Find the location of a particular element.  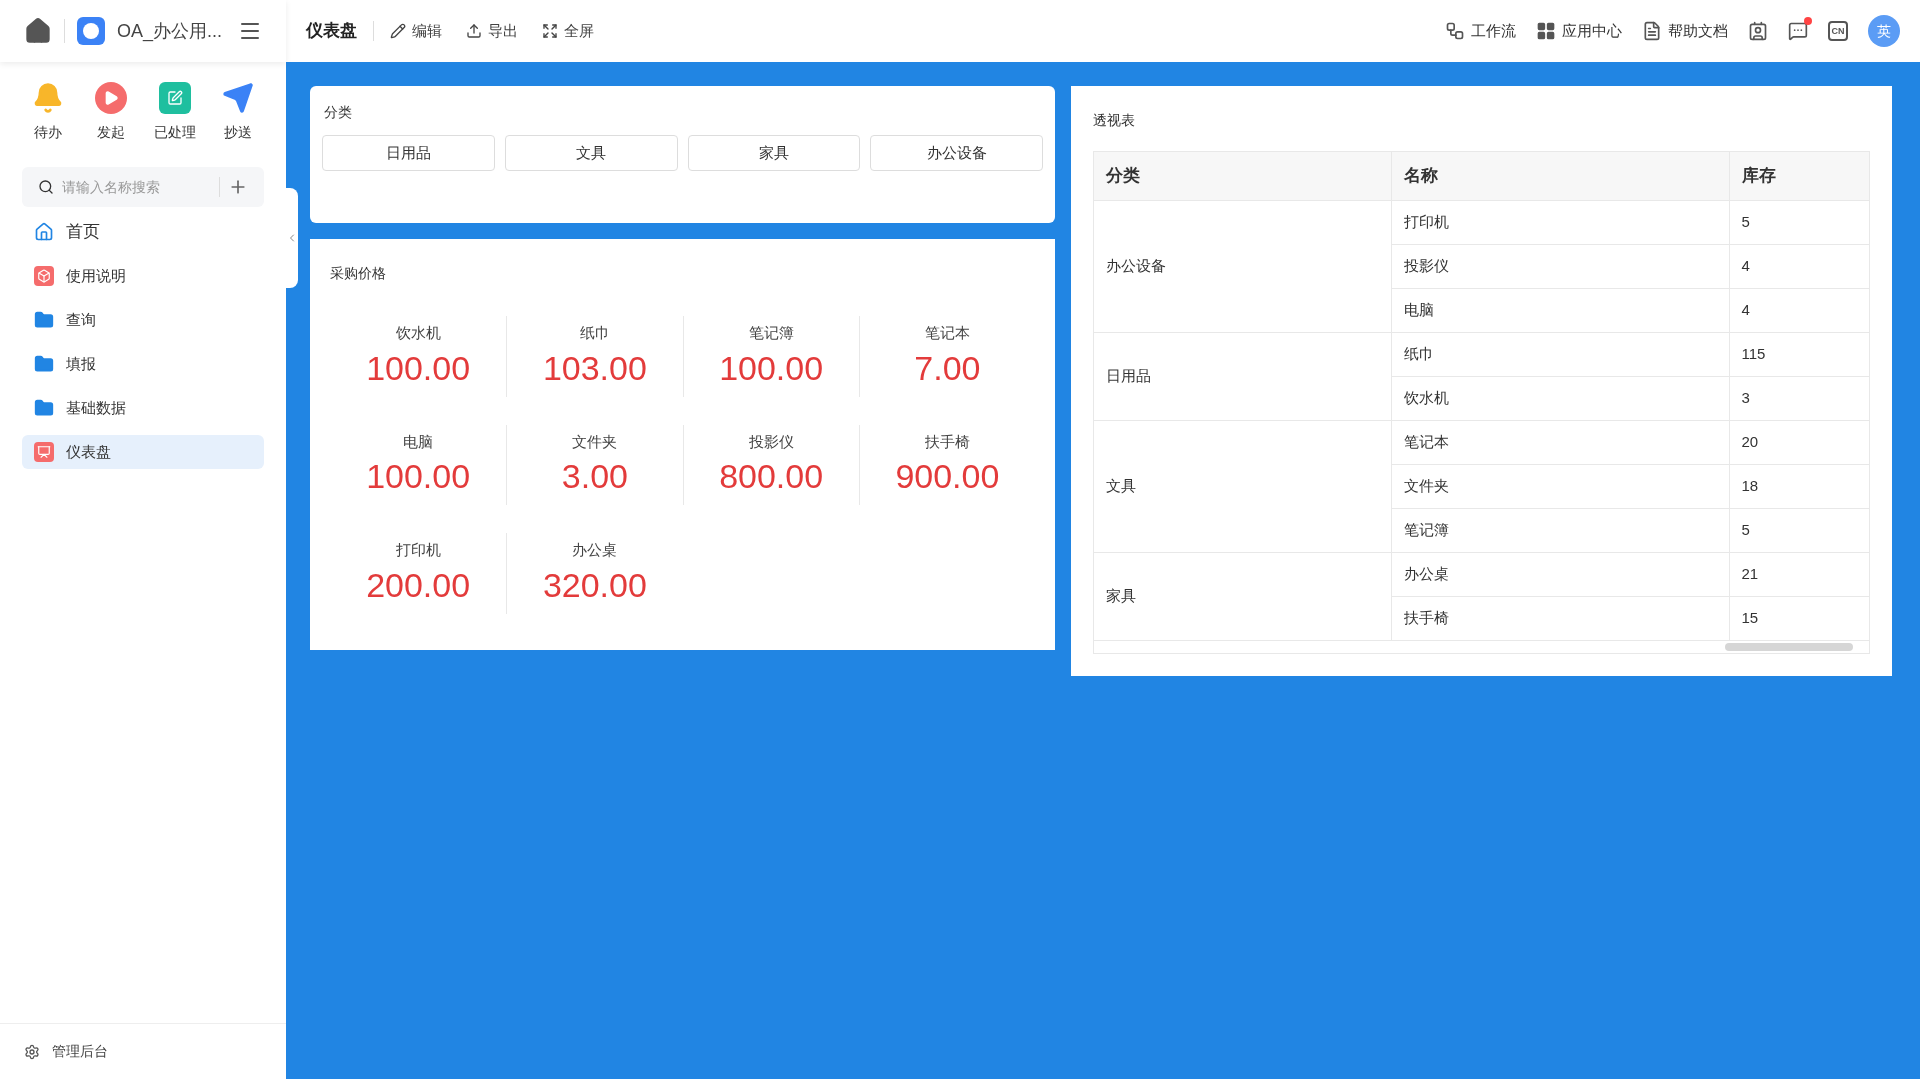

price-label: 纸巾 is located at coordinates (594, 333).